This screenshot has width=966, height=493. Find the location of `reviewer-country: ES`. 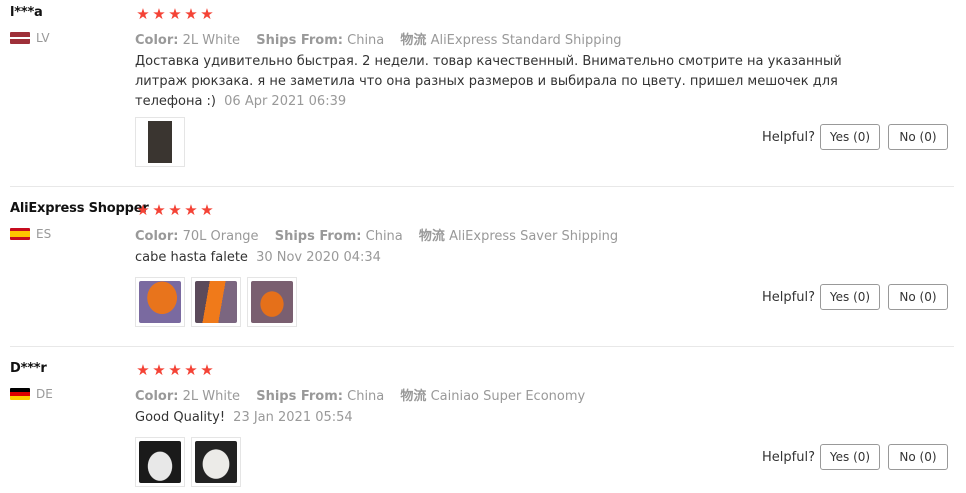

reviewer-country: ES is located at coordinates (30, 234).